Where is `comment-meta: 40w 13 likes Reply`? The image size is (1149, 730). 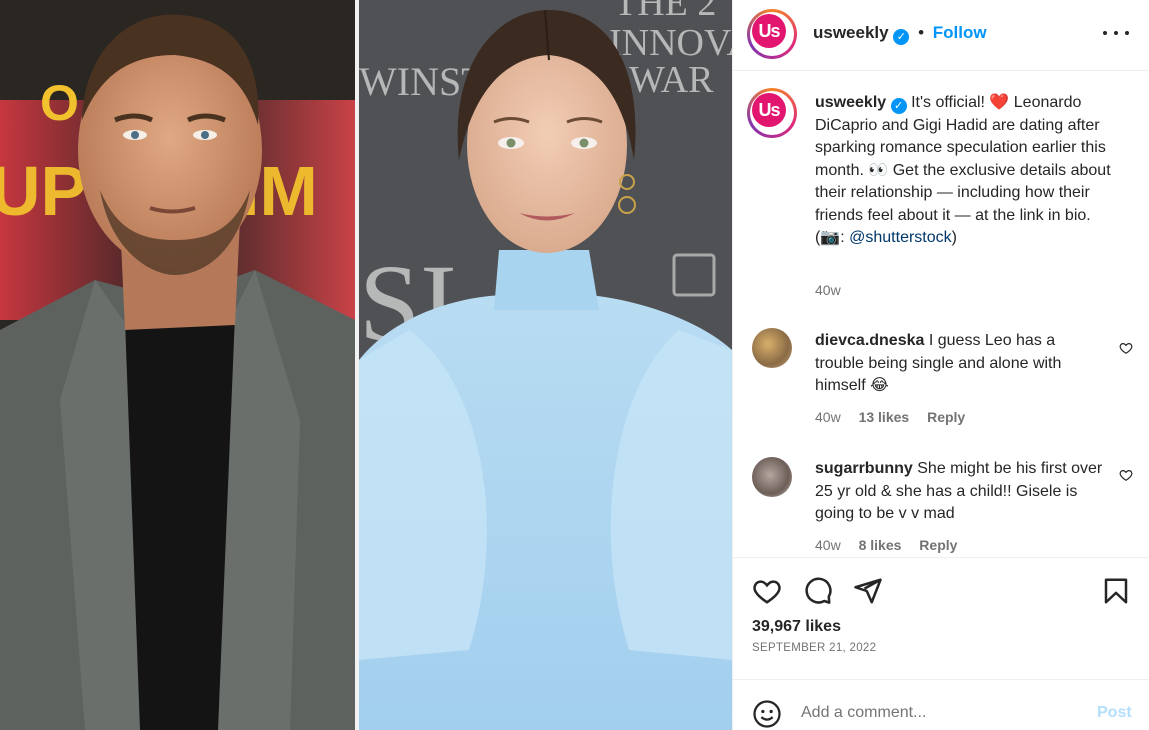
comment-meta: 40w 13 likes Reply is located at coordinates (890, 417).